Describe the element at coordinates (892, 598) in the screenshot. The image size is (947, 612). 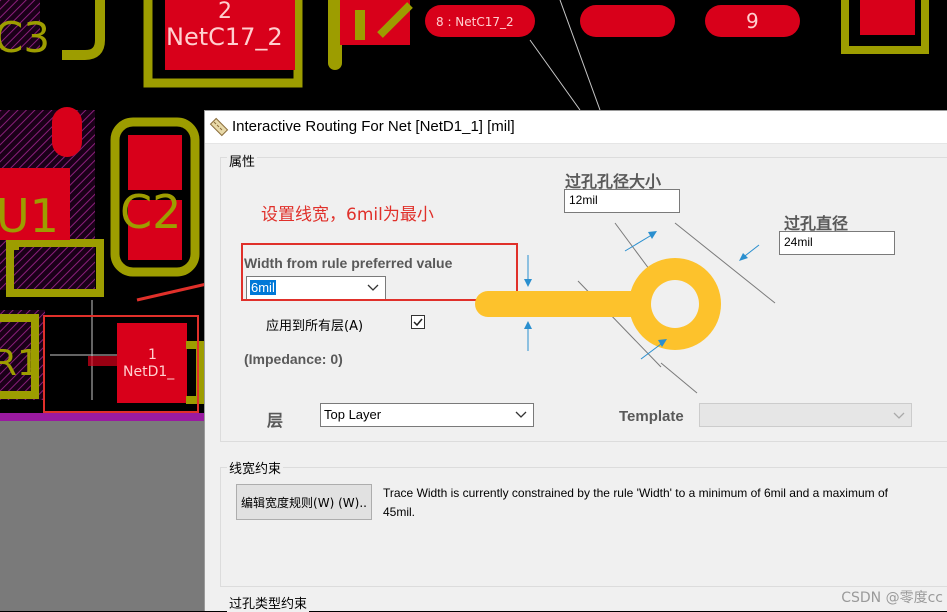
I see `watermark: CSDN @零度cc` at that location.